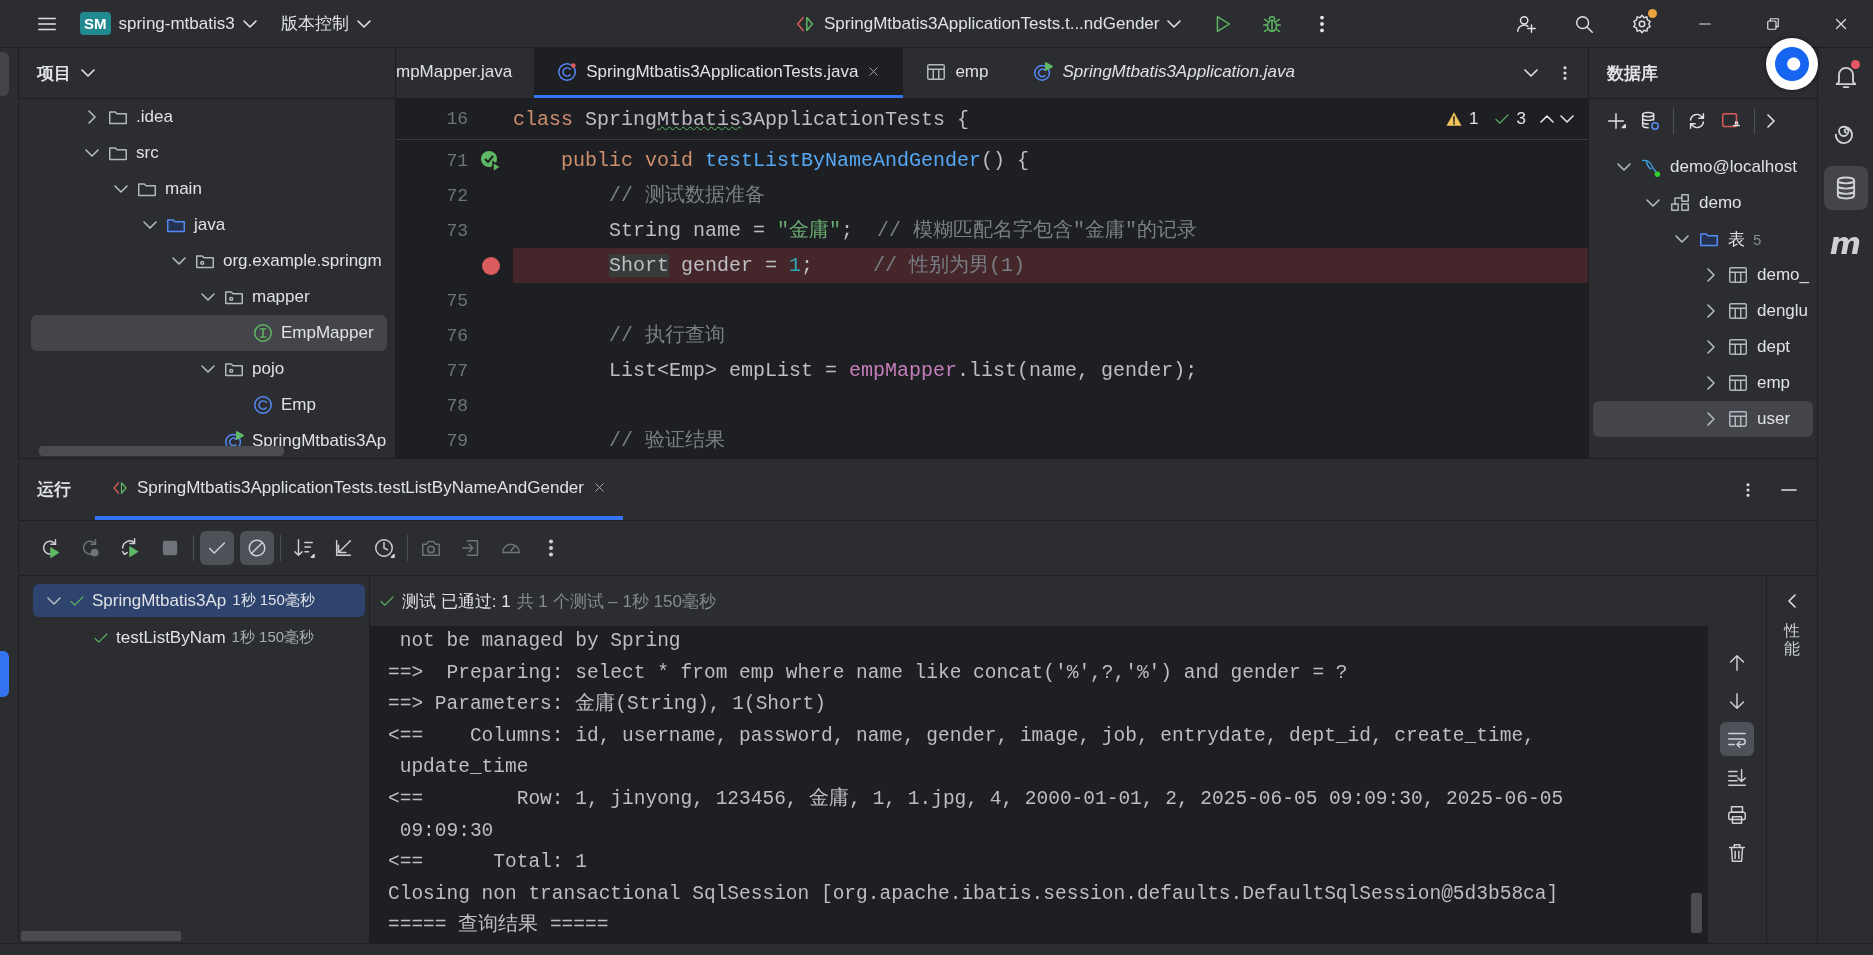 The image size is (1873, 955). Describe the element at coordinates (130, 548) in the screenshot. I see `rerun-loop-icon` at that location.